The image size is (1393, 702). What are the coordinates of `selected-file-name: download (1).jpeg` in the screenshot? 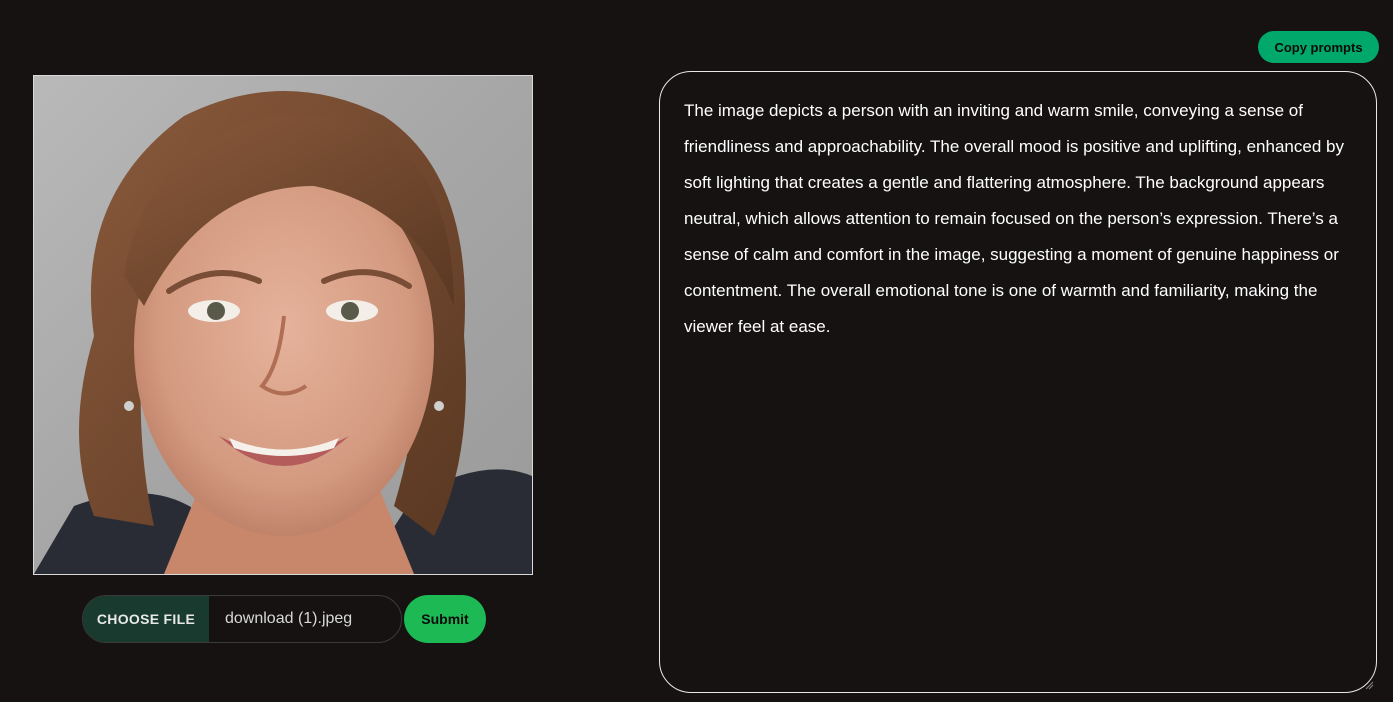 It's located at (289, 618).